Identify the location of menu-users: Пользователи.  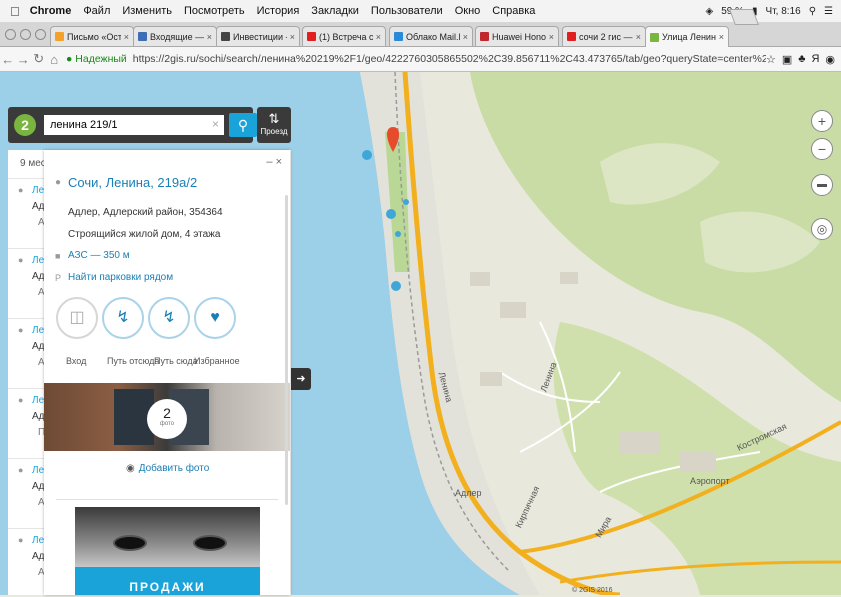
(407, 11).